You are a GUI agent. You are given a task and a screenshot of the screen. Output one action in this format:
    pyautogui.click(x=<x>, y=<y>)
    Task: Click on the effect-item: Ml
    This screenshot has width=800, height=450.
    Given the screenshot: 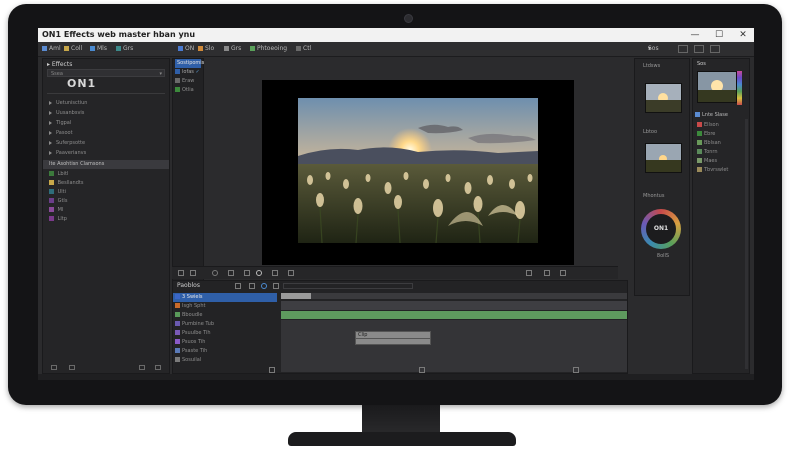 What is the action you would take?
    pyautogui.click(x=56, y=210)
    